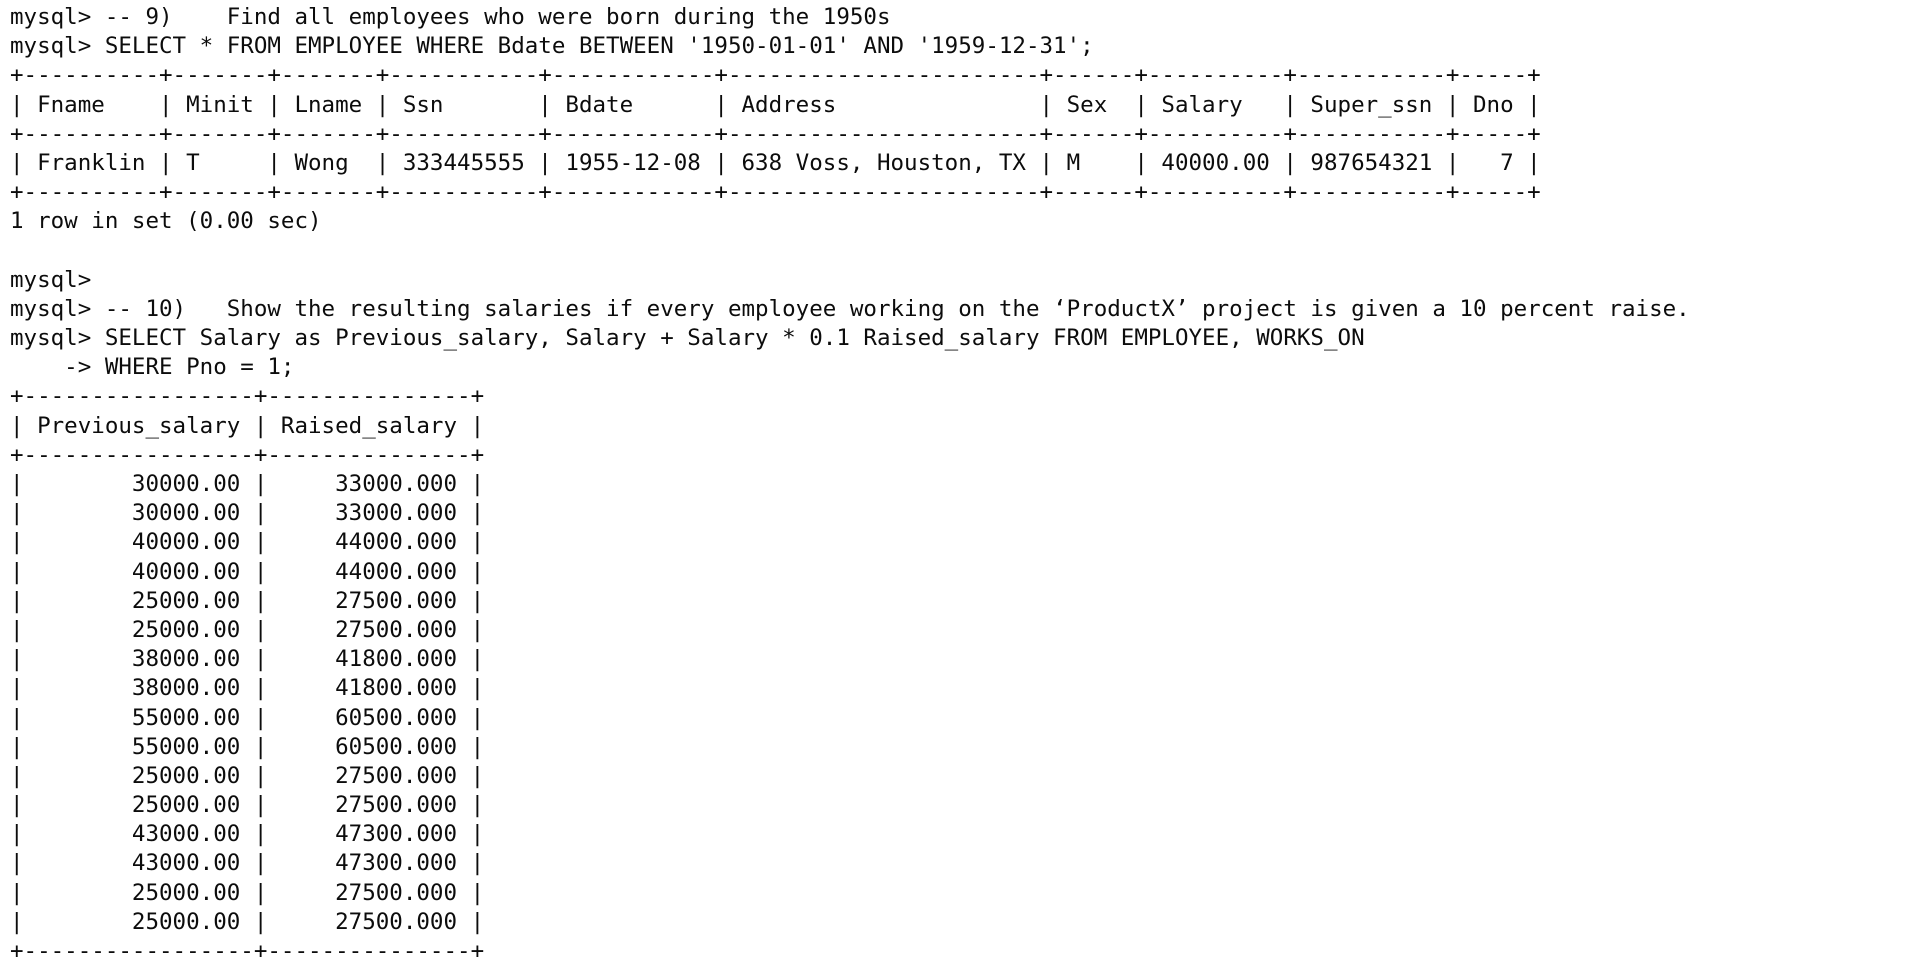 This screenshot has height=967, width=1920. What do you see at coordinates (51, 279) in the screenshot?
I see `prompt-line: mysql>` at bounding box center [51, 279].